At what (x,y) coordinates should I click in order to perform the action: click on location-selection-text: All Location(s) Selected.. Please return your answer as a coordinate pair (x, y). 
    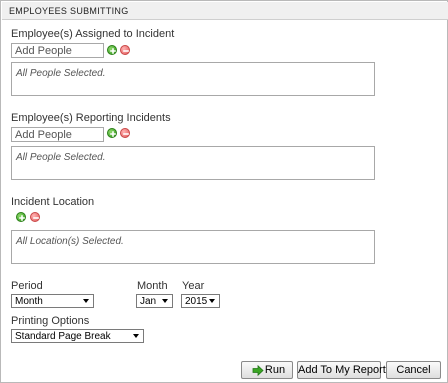
    Looking at the image, I should click on (70, 241).